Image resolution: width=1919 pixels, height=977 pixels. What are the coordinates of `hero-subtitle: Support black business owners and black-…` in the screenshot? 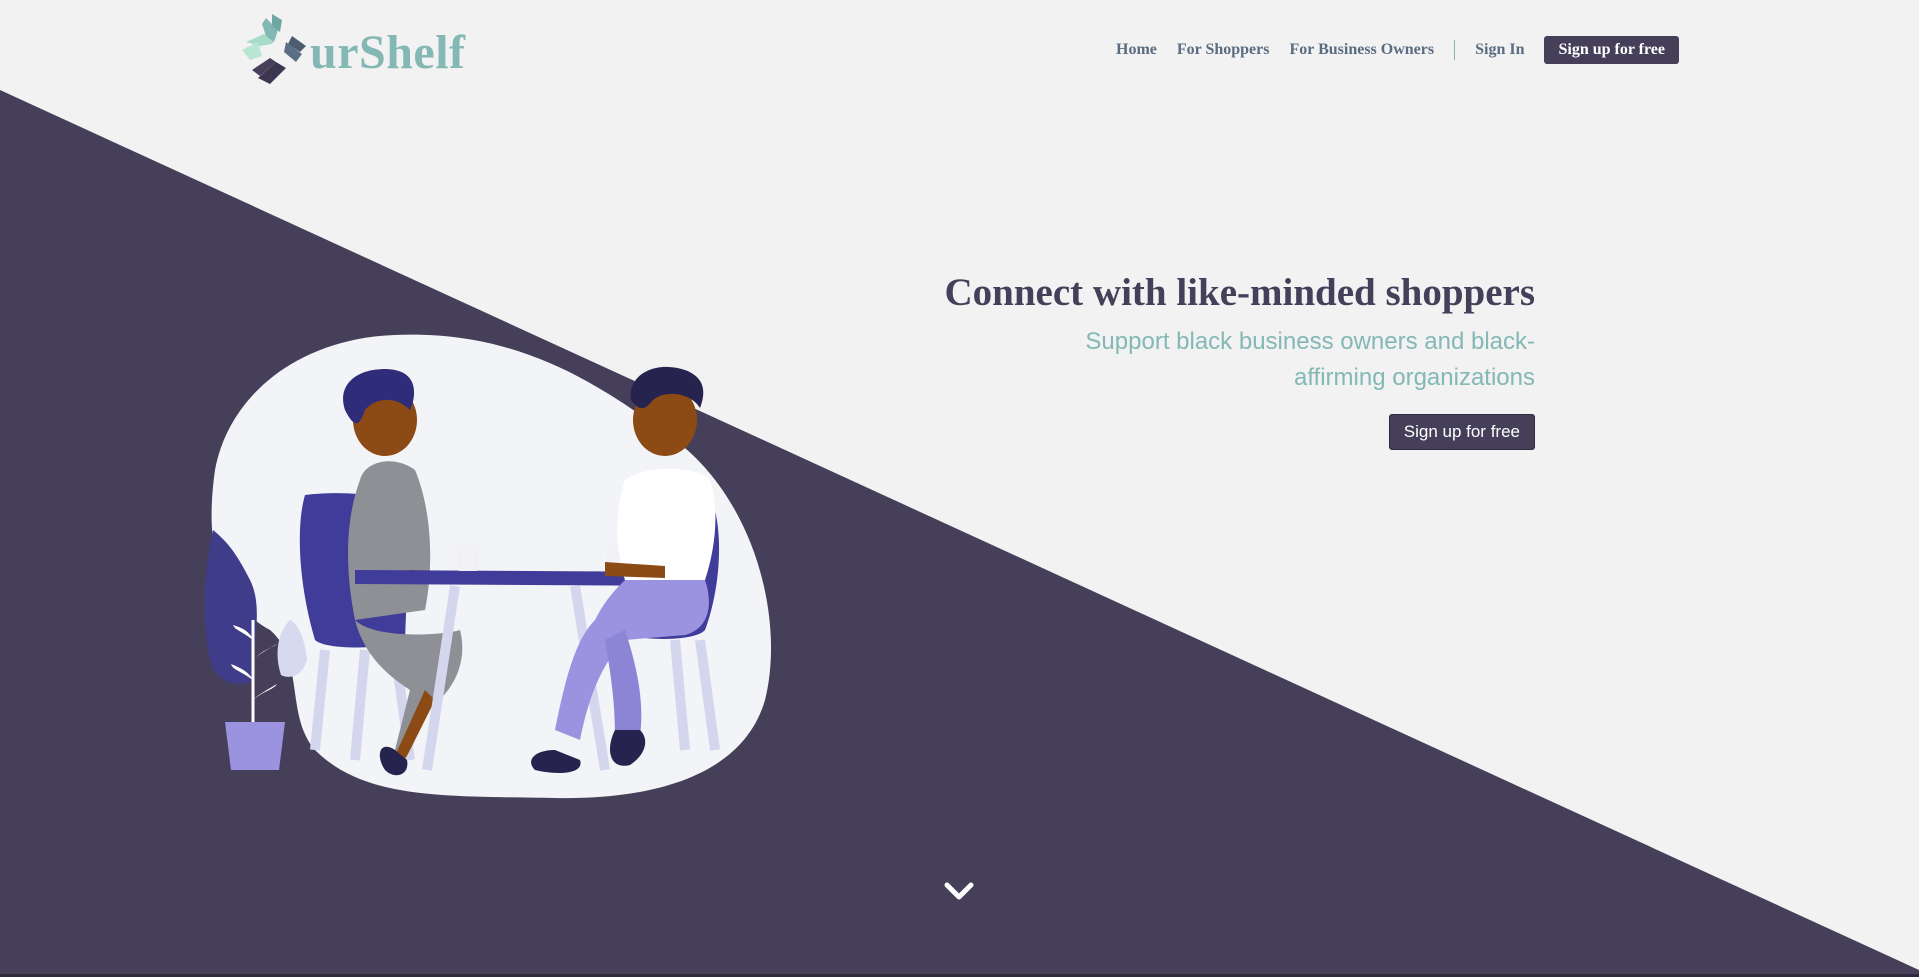 It's located at (1310, 359).